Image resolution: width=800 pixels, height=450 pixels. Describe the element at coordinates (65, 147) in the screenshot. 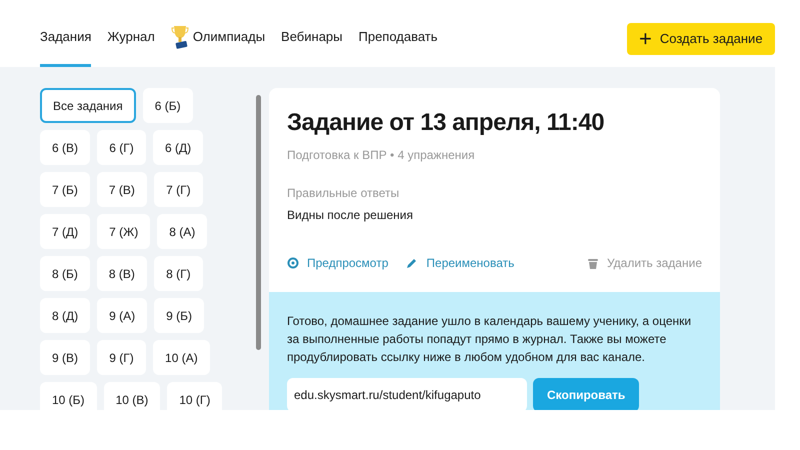

I see `class-filter-button: 6 (В)` at that location.